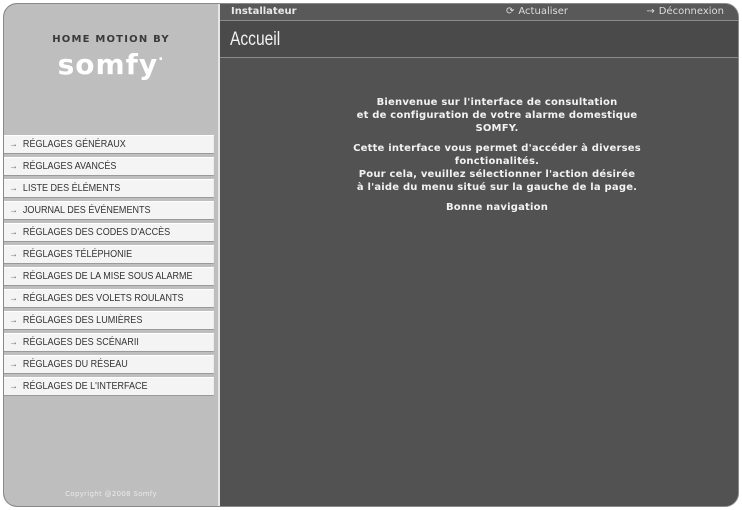 This screenshot has height=510, width=742. I want to click on logo-text: somfy, so click(108, 64).